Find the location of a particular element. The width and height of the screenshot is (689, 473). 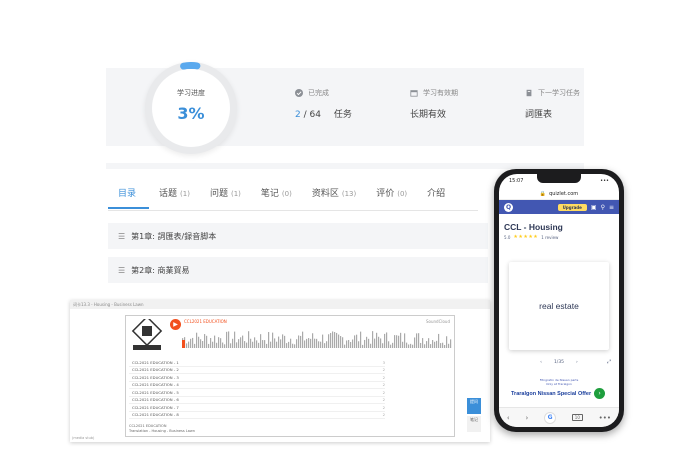

cards-icon: ▣ is located at coordinates (594, 207).